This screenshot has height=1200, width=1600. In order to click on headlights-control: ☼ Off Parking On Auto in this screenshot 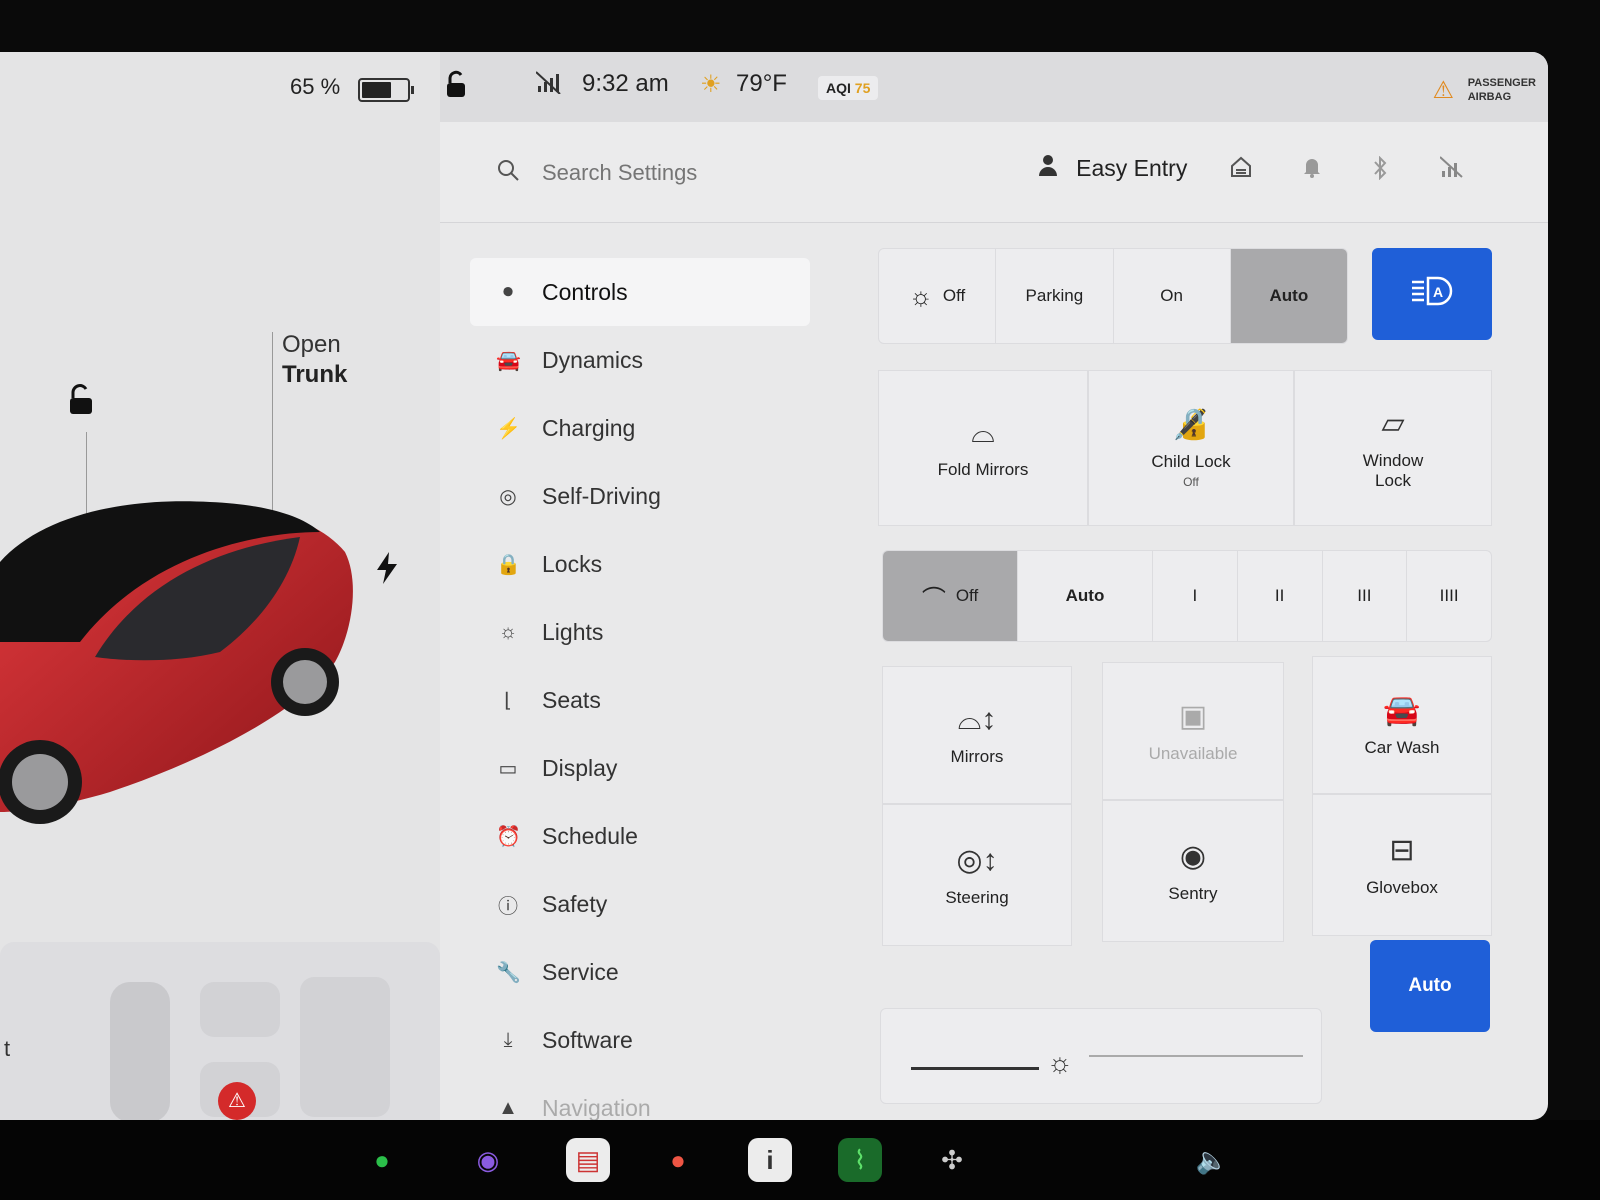, I will do `click(1113, 296)`.